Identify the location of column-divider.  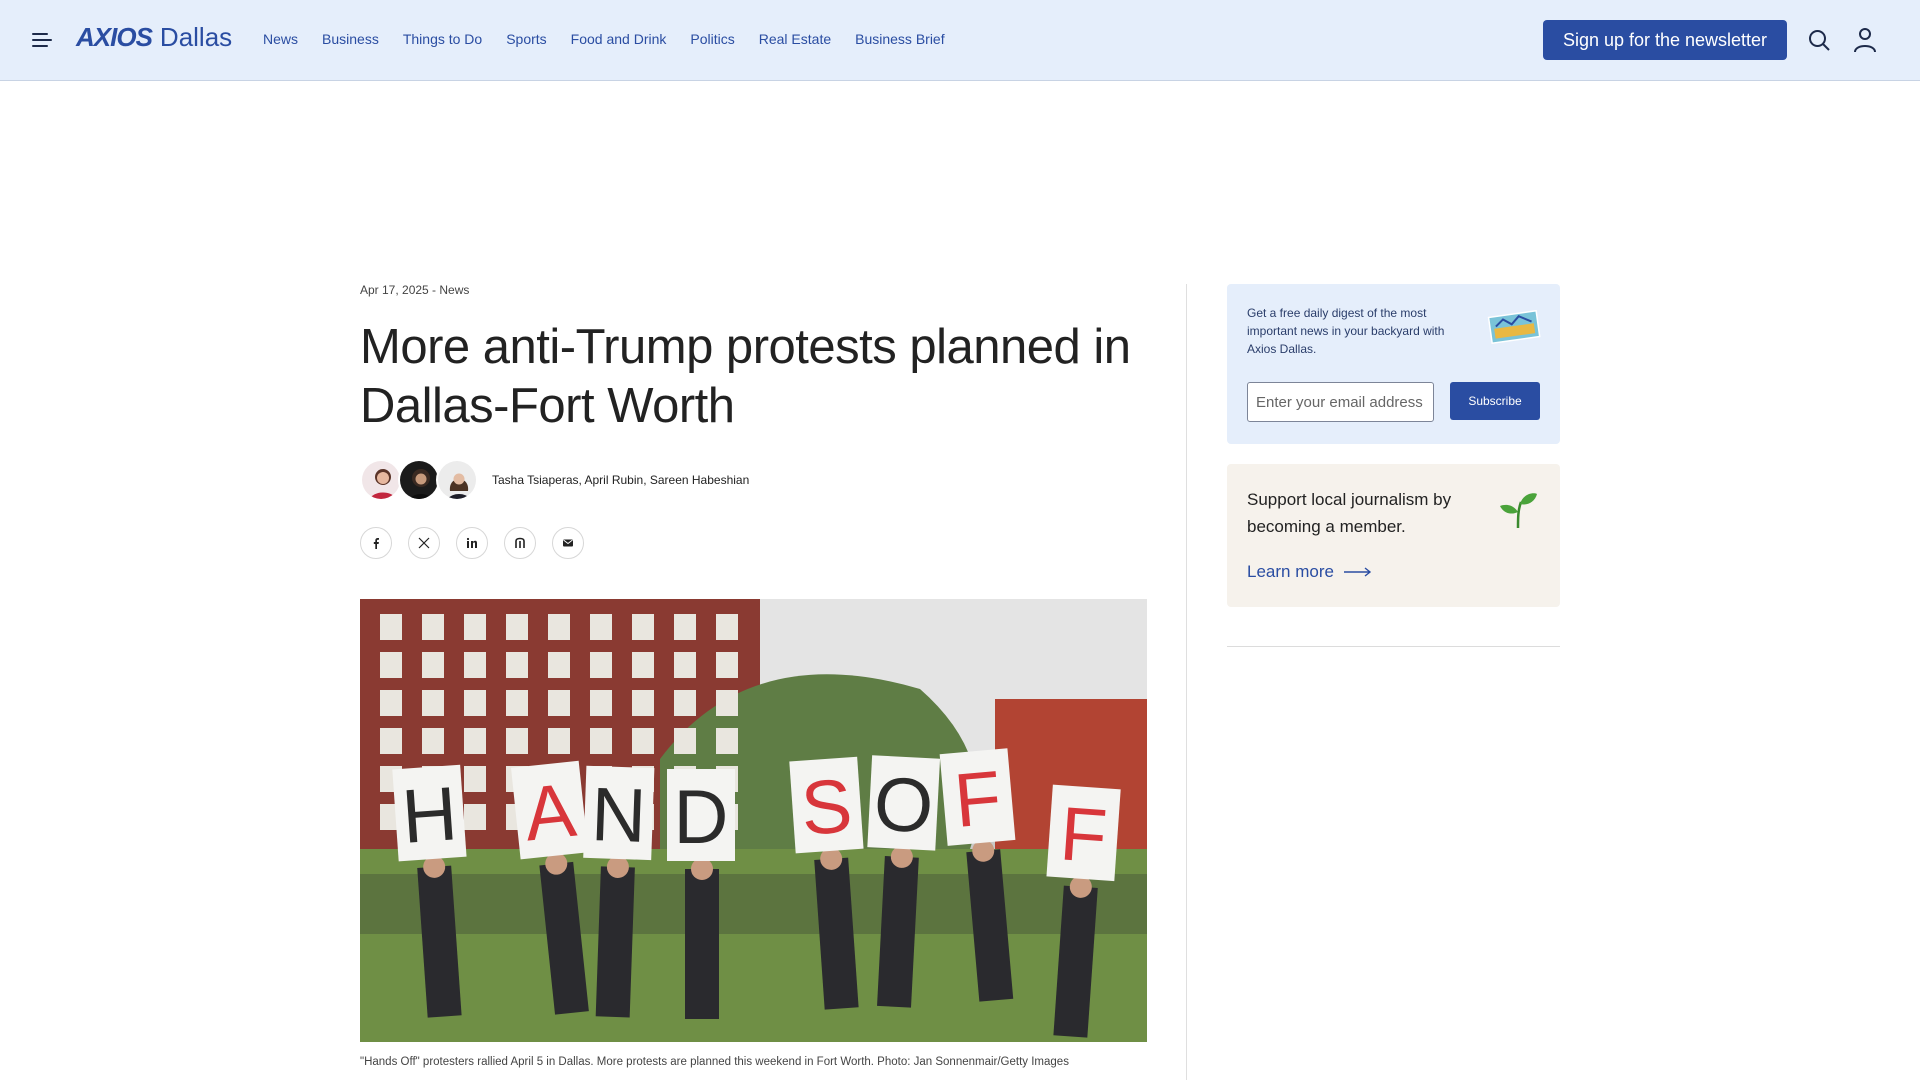
(1186, 682).